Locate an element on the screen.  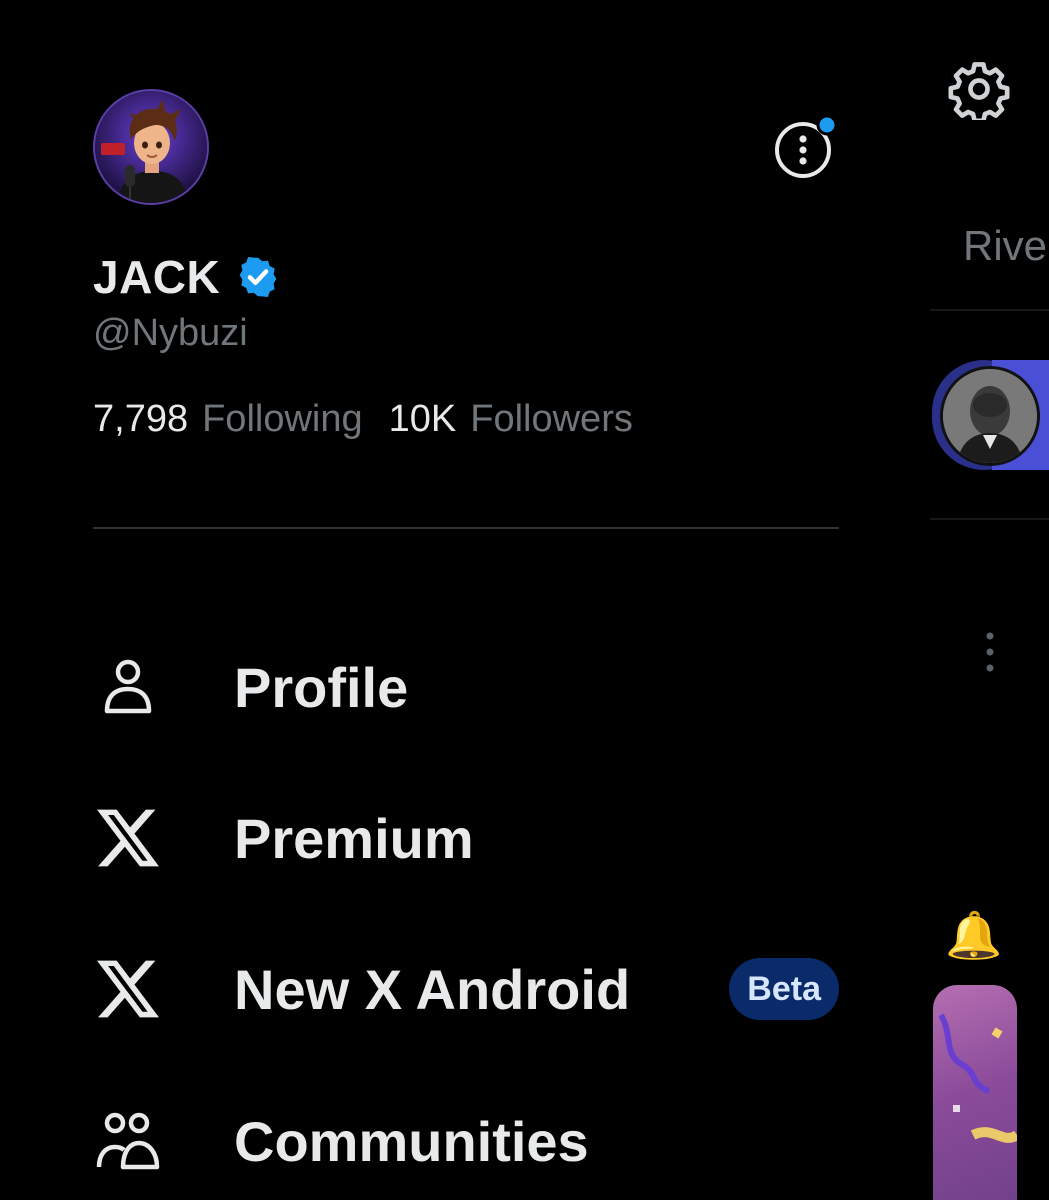
menu-item-new-x-android: New X Android Beta is located at coordinates (466, 989).